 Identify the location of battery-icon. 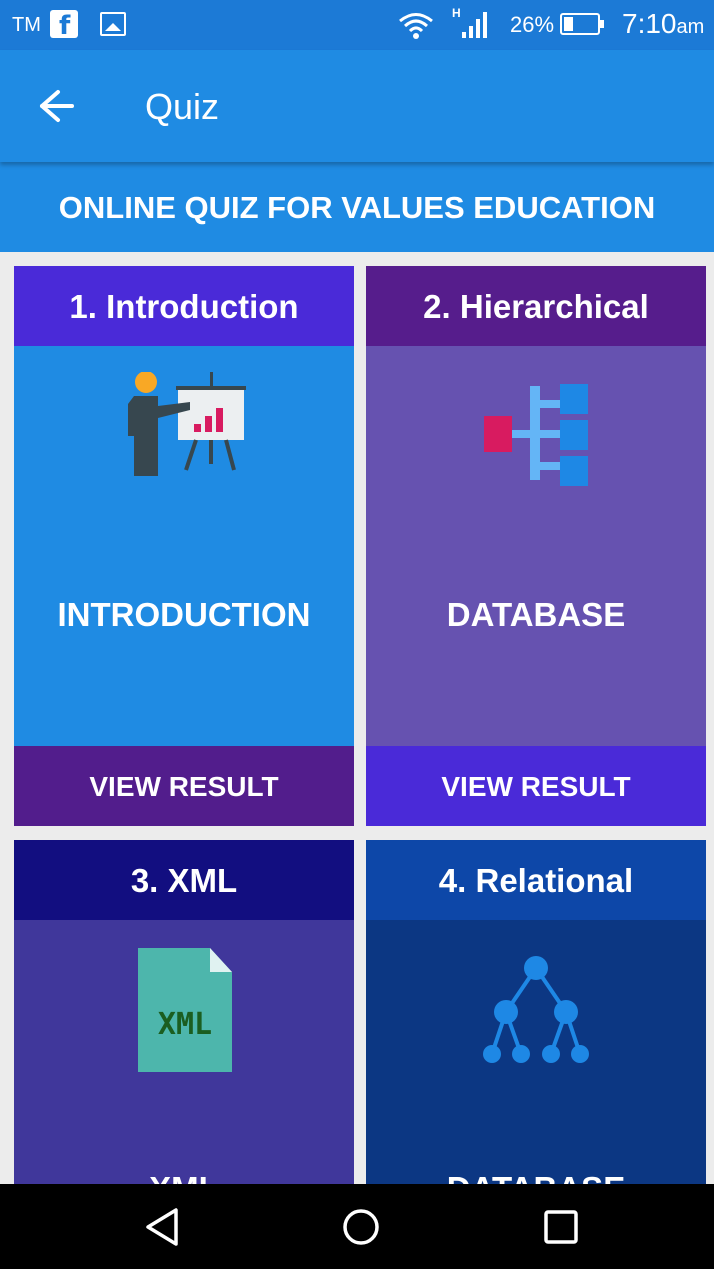
(582, 24).